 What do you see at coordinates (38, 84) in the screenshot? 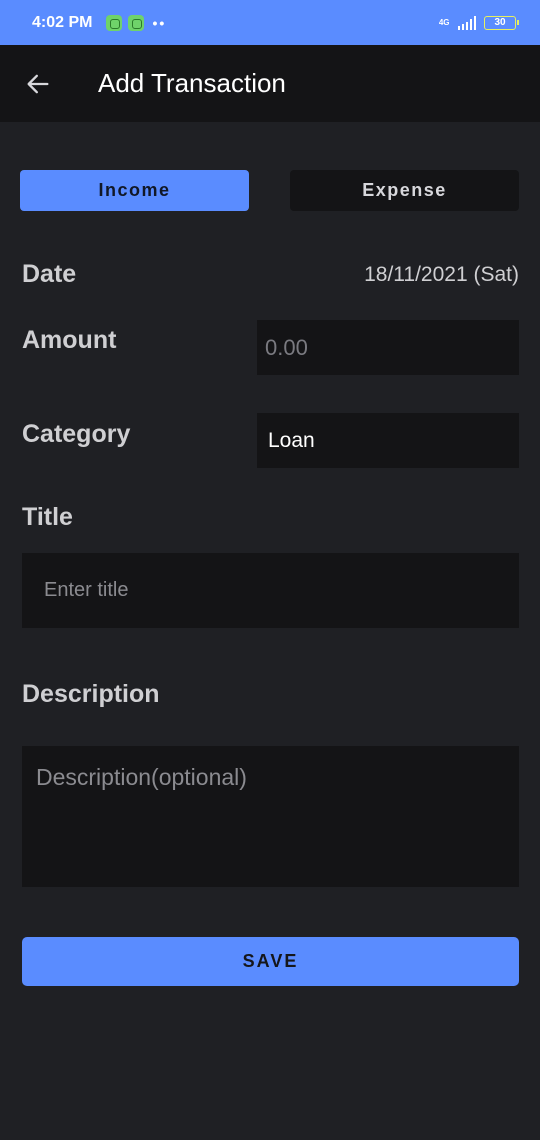
I see `arrow-left-icon` at bounding box center [38, 84].